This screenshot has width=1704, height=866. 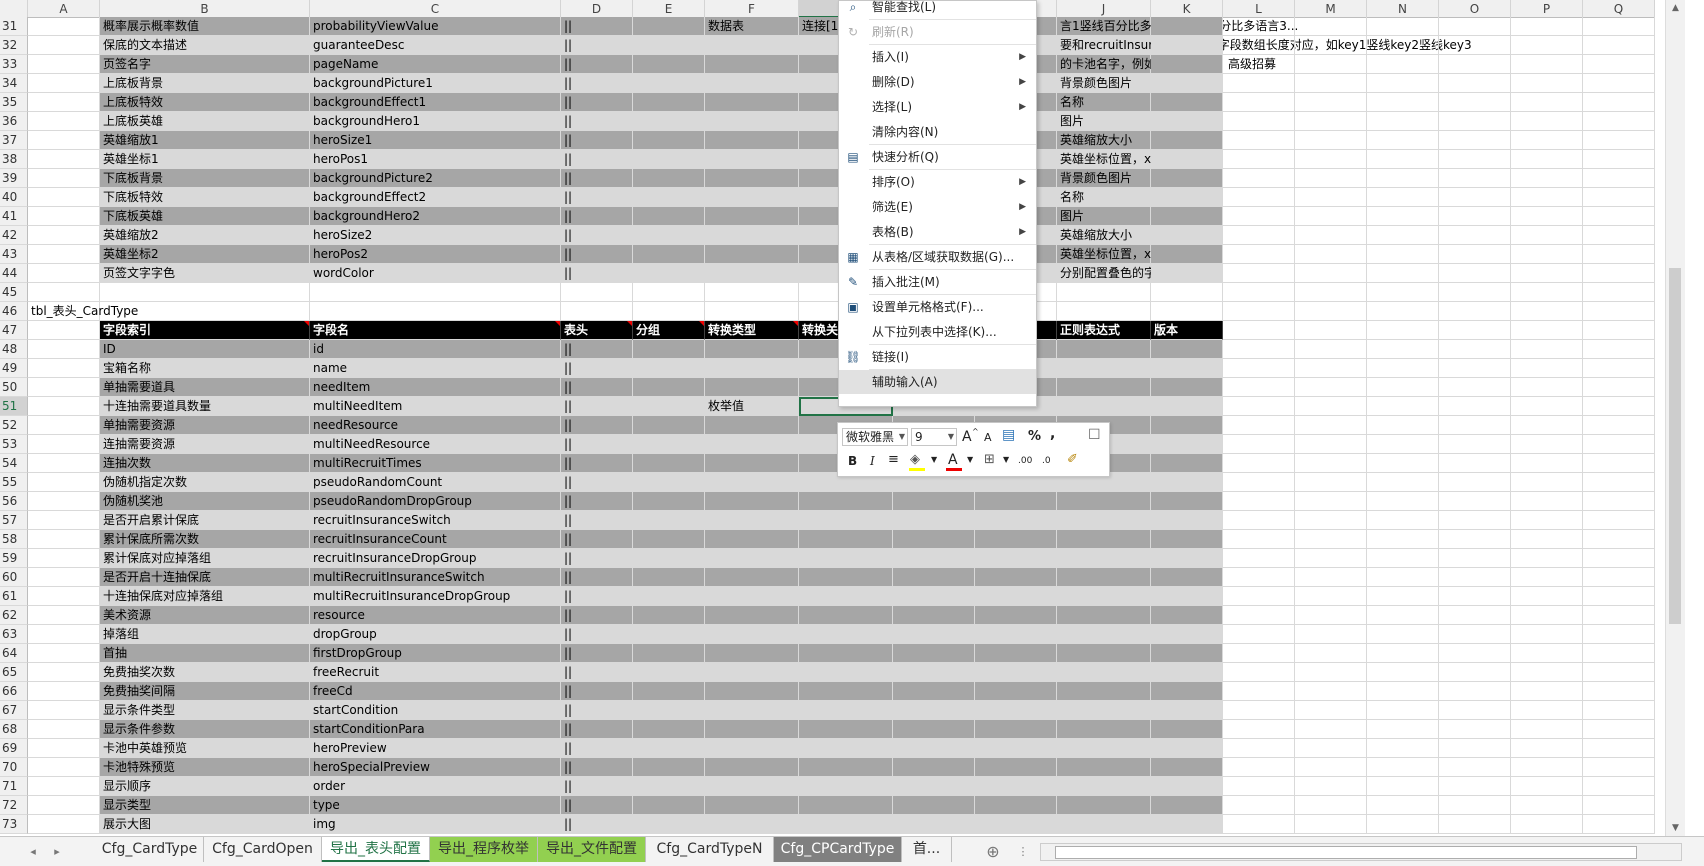 What do you see at coordinates (14, 710) in the screenshot?
I see `row-header: 67` at bounding box center [14, 710].